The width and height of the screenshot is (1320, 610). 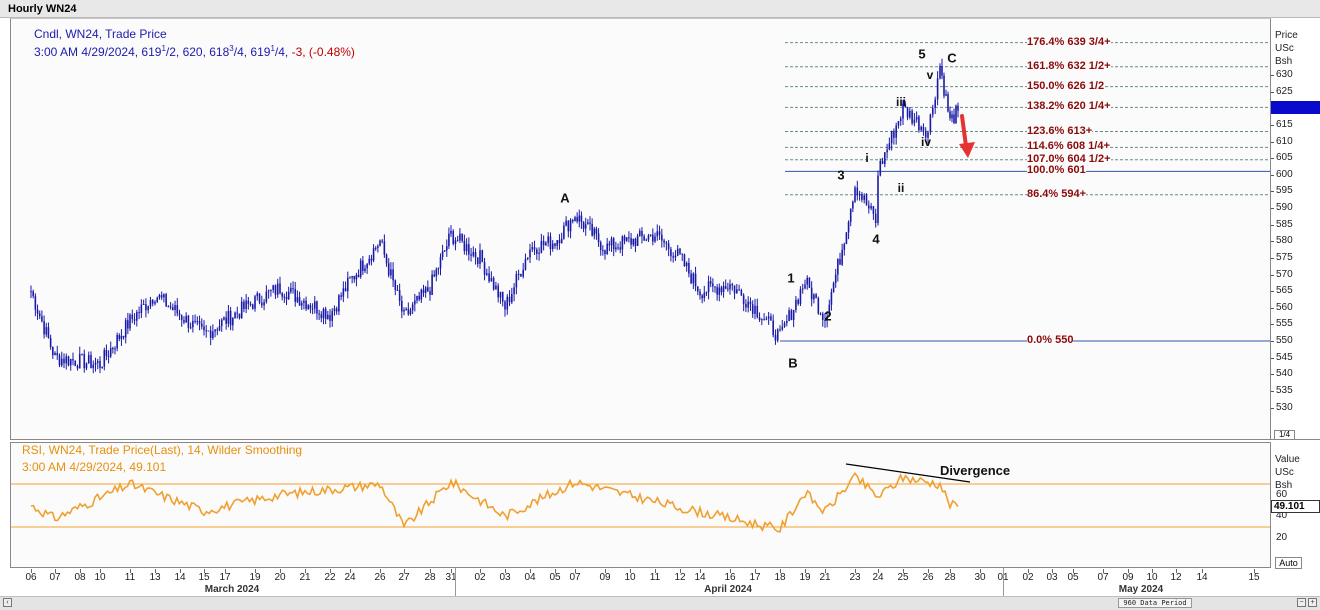 What do you see at coordinates (232, 589) in the screenshot?
I see `month-label: March 2024` at bounding box center [232, 589].